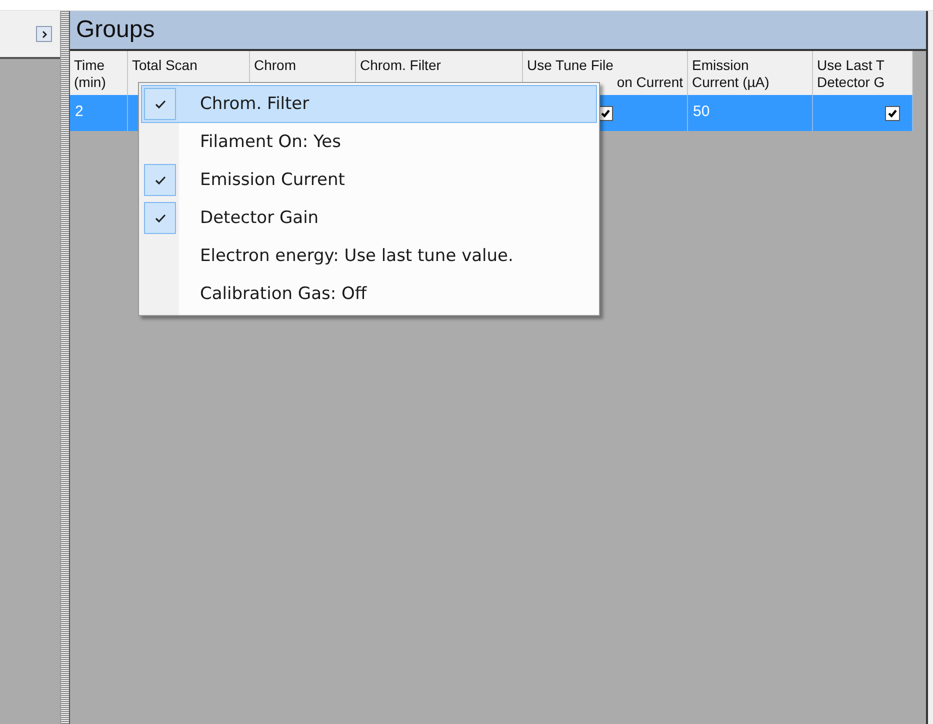  What do you see at coordinates (99, 113) in the screenshot?
I see `table-cell: 2` at bounding box center [99, 113].